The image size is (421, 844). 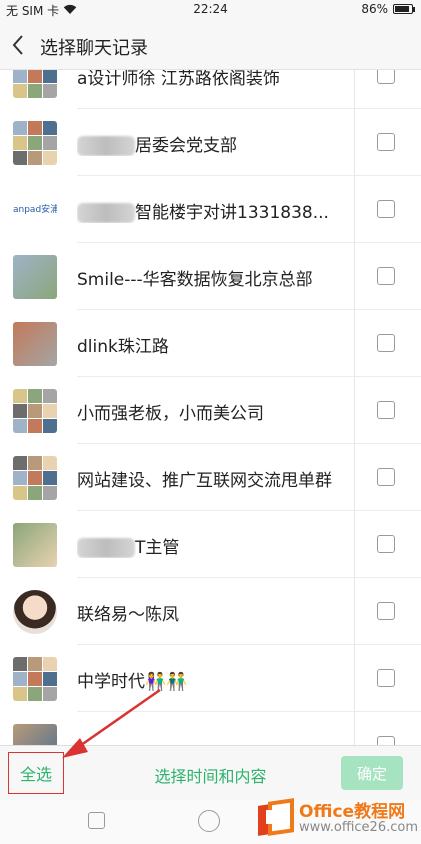 I want to click on recent-apps-icon, so click(x=96, y=820).